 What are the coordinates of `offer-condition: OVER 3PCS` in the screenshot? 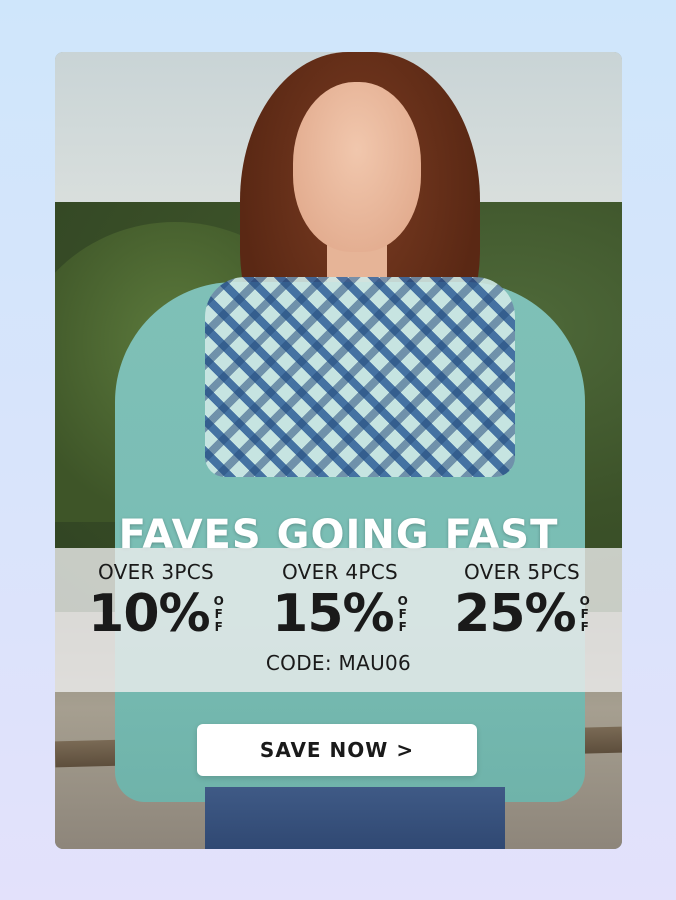 It's located at (156, 572).